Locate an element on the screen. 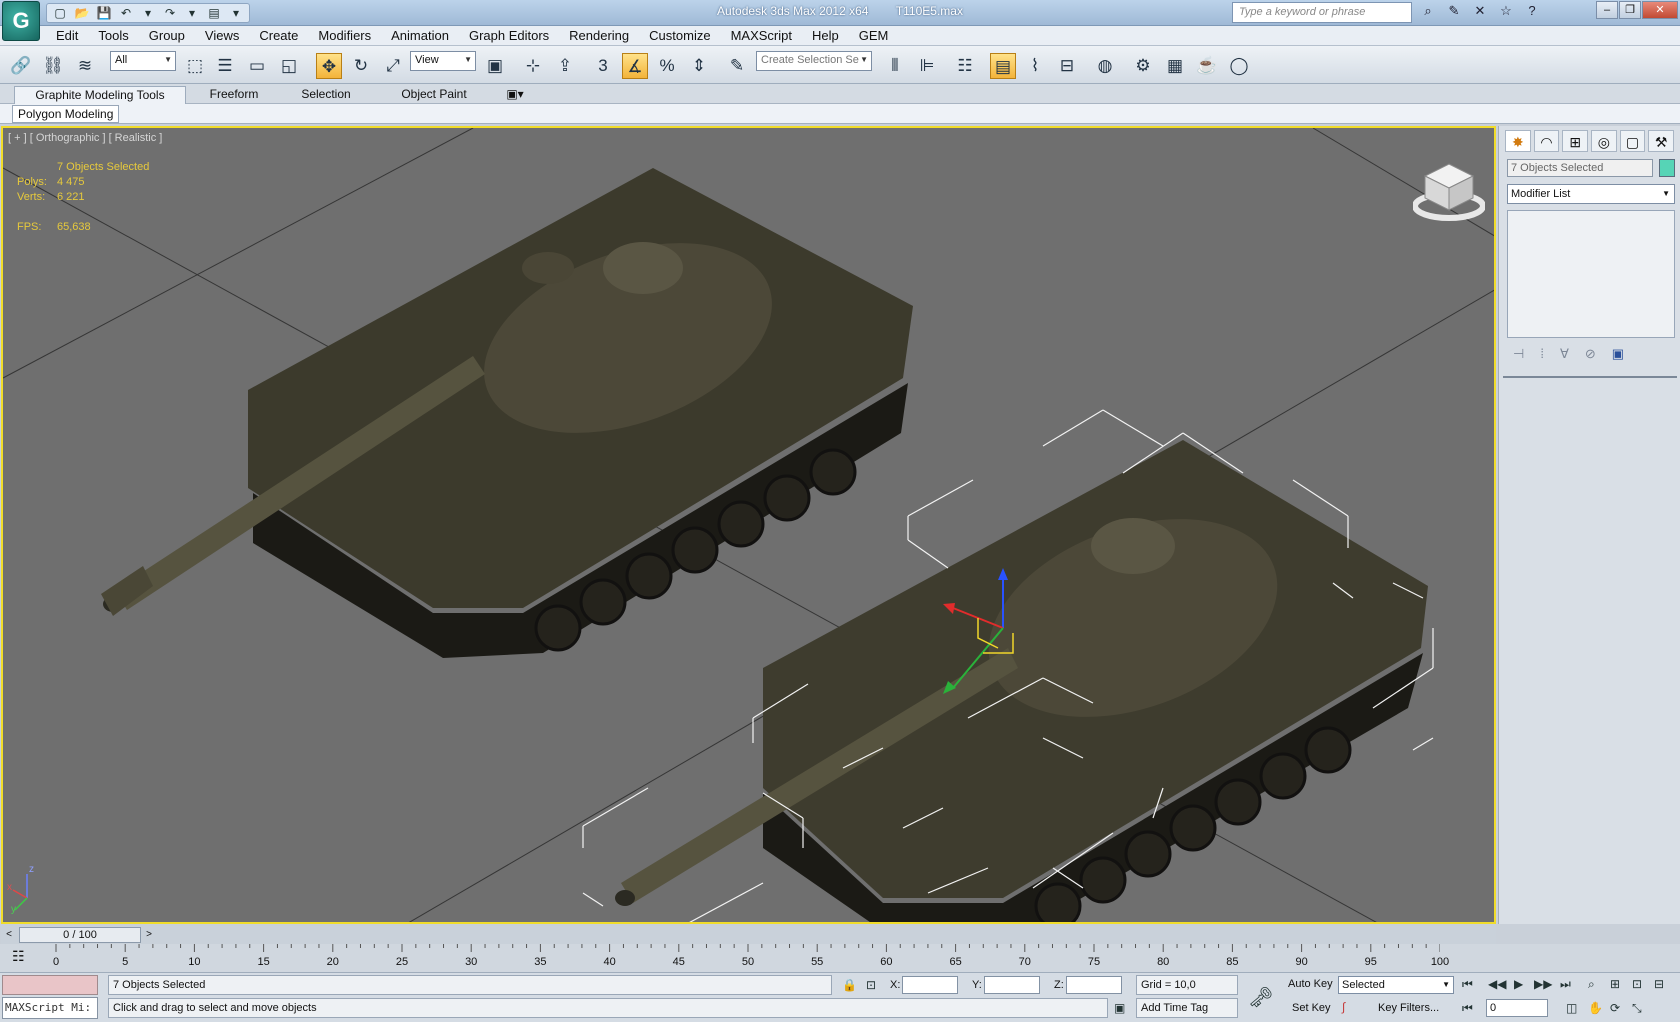  viewcube is located at coordinates (1449, 191).